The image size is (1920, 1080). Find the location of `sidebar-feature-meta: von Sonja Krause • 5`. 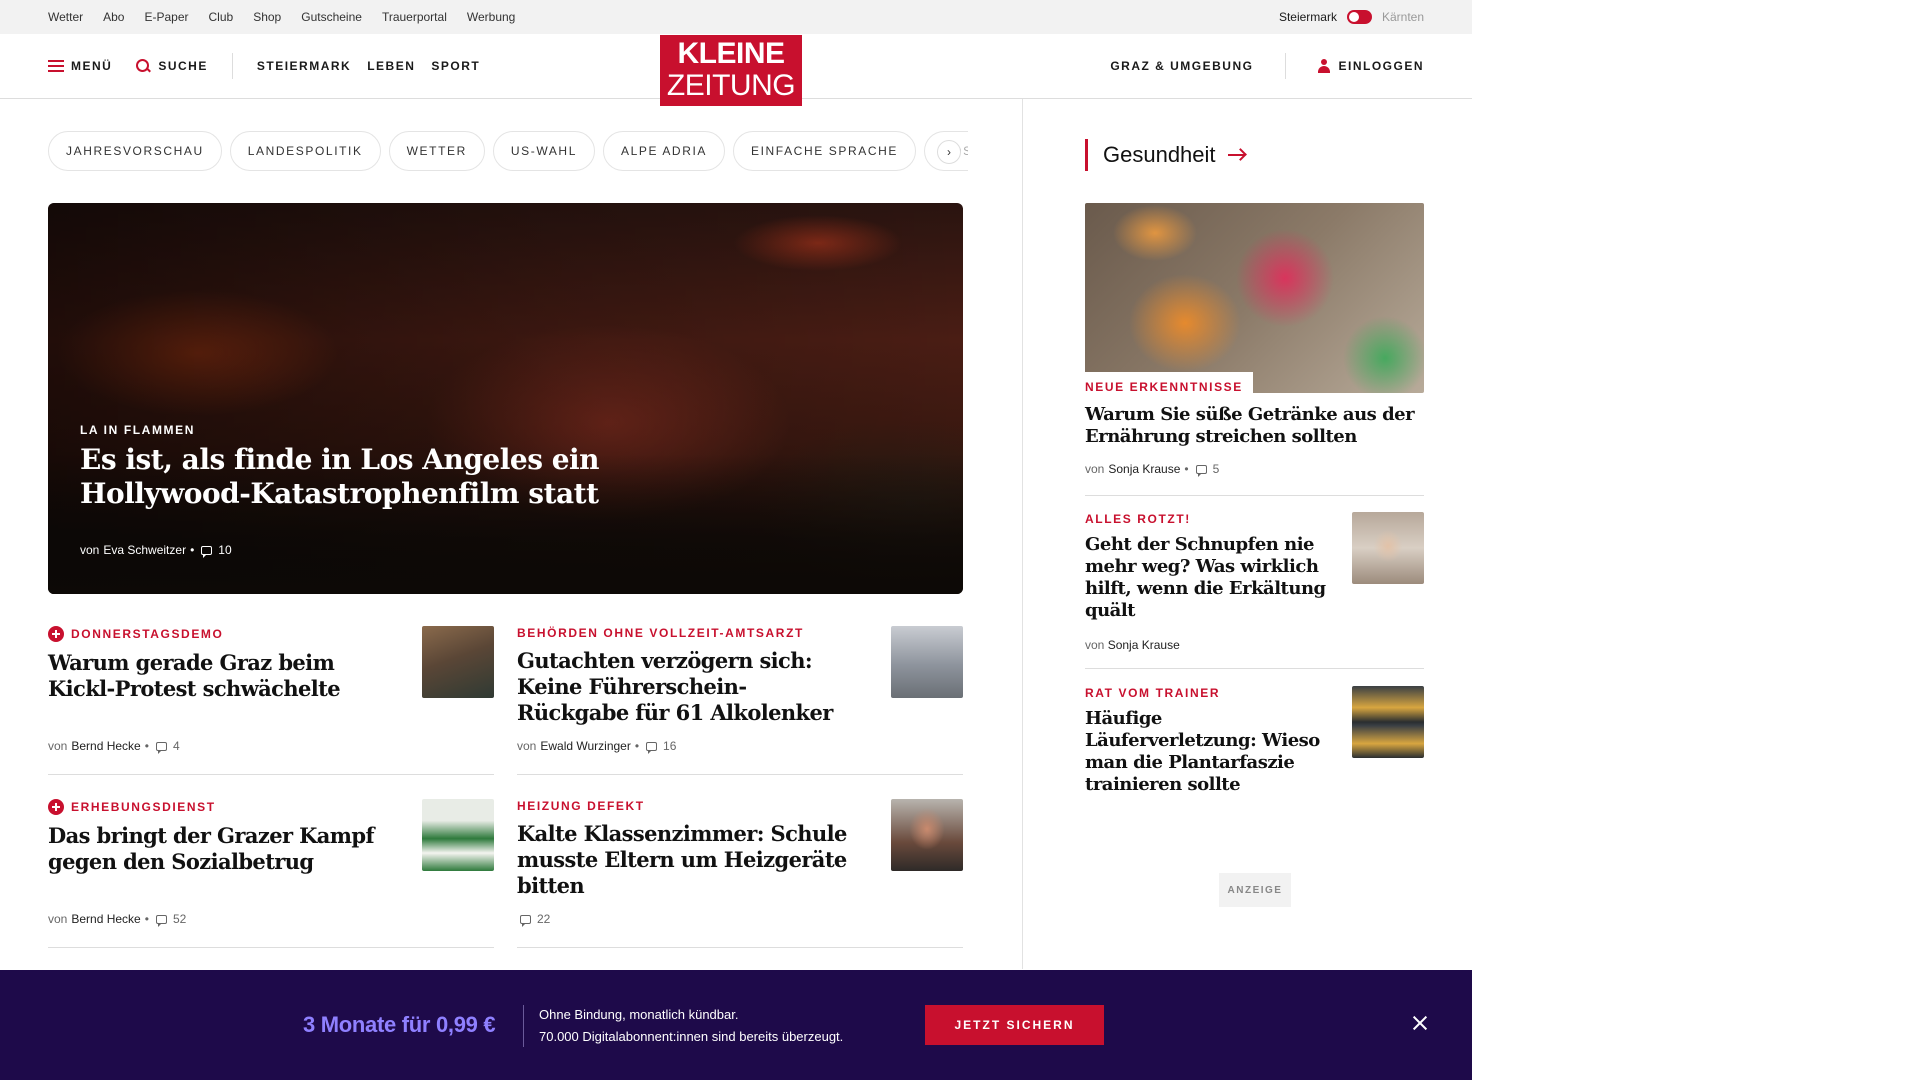

sidebar-feature-meta: von Sonja Krause • 5 is located at coordinates (1152, 469).